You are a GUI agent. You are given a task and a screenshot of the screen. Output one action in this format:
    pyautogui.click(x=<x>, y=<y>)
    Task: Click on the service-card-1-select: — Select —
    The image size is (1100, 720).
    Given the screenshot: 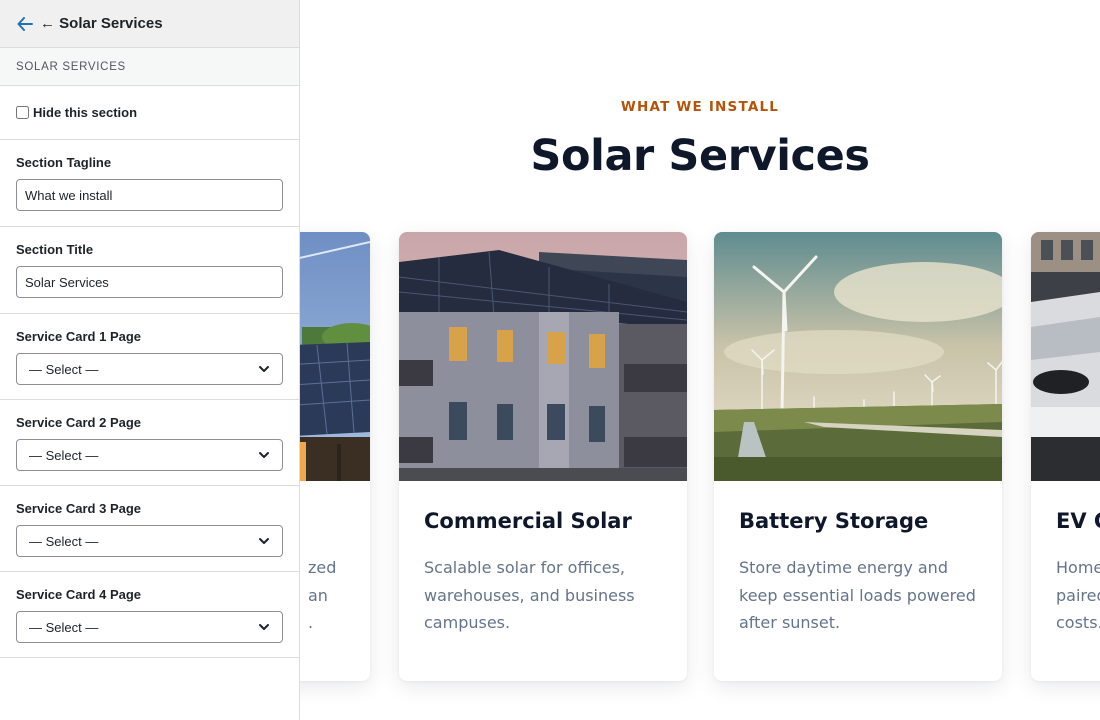 What is the action you would take?
    pyautogui.click(x=149, y=369)
    